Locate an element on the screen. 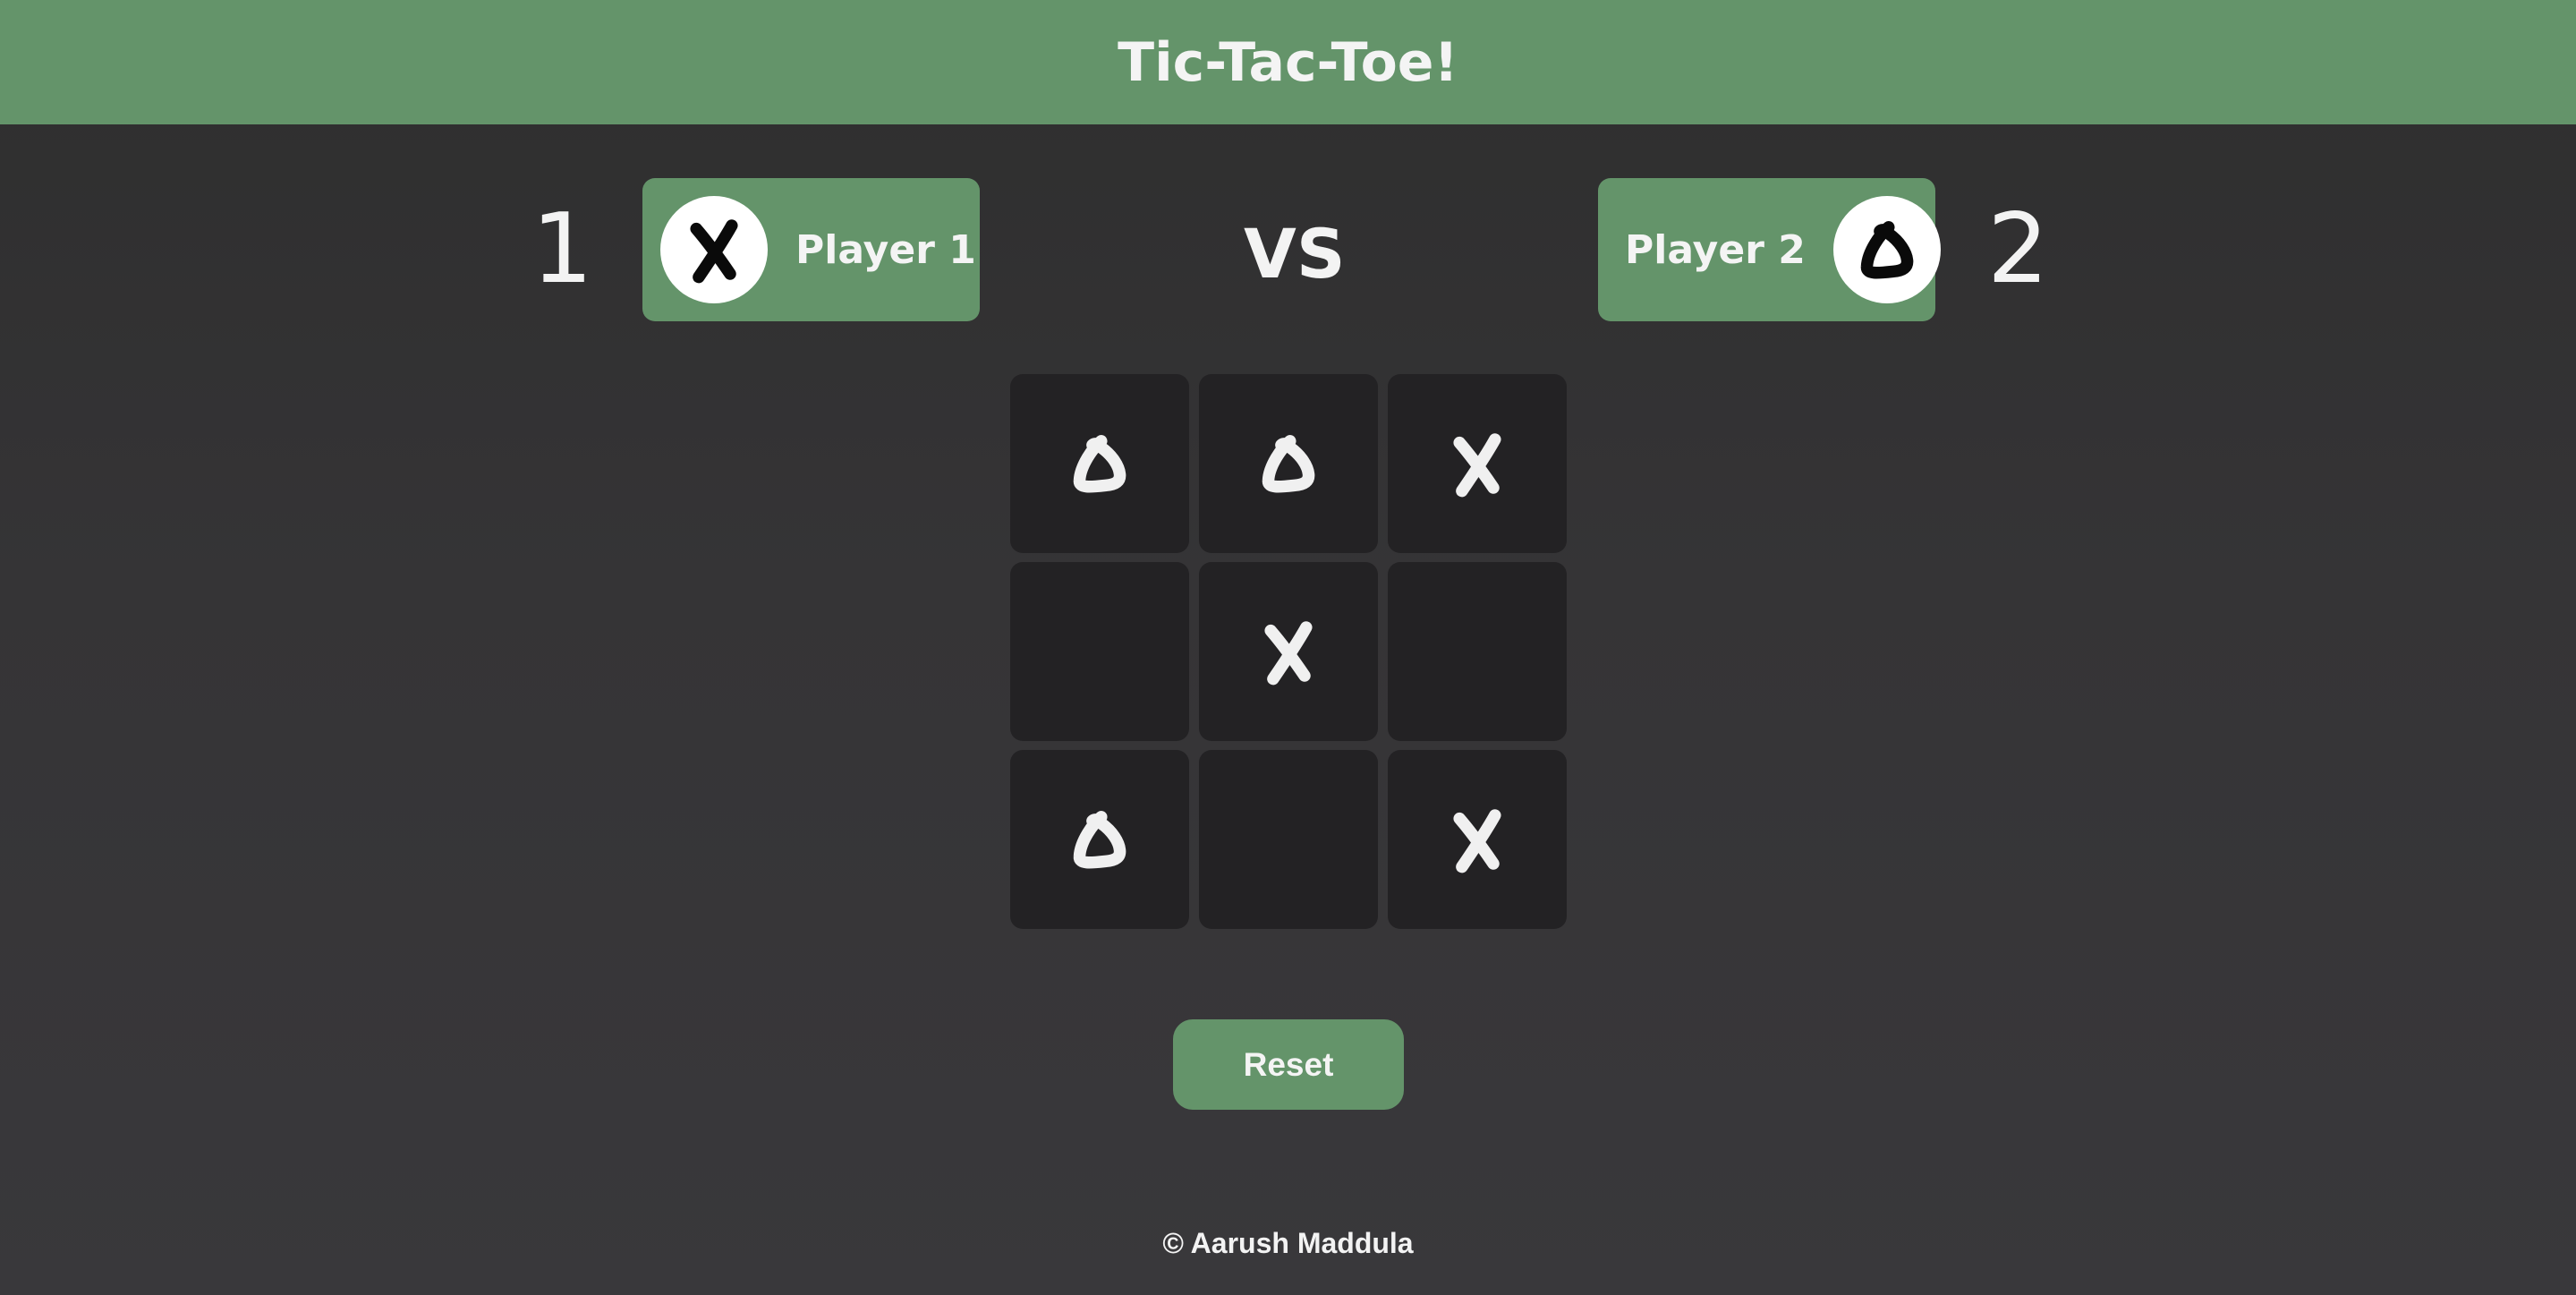 Image resolution: width=2576 pixels, height=1295 pixels. vs-label: VS is located at coordinates (1295, 254).